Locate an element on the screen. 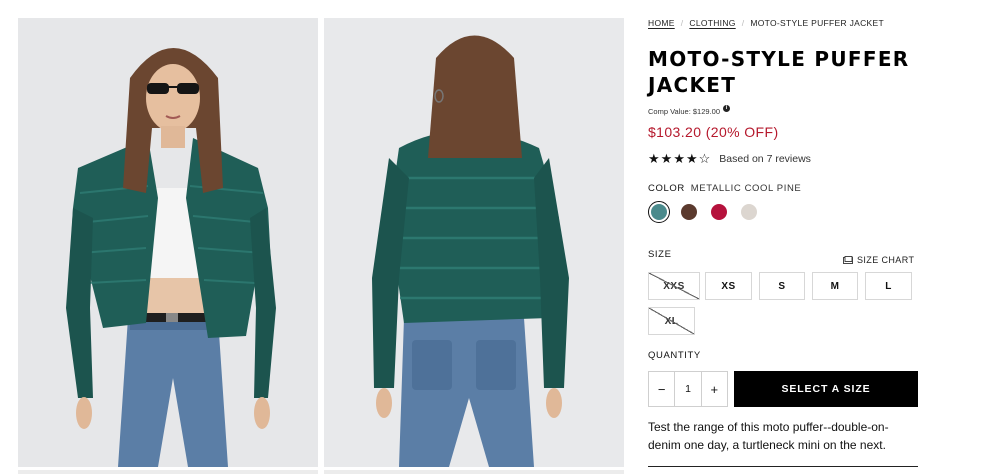 This screenshot has width=991, height=474. size-label: SIZE is located at coordinates (660, 254).